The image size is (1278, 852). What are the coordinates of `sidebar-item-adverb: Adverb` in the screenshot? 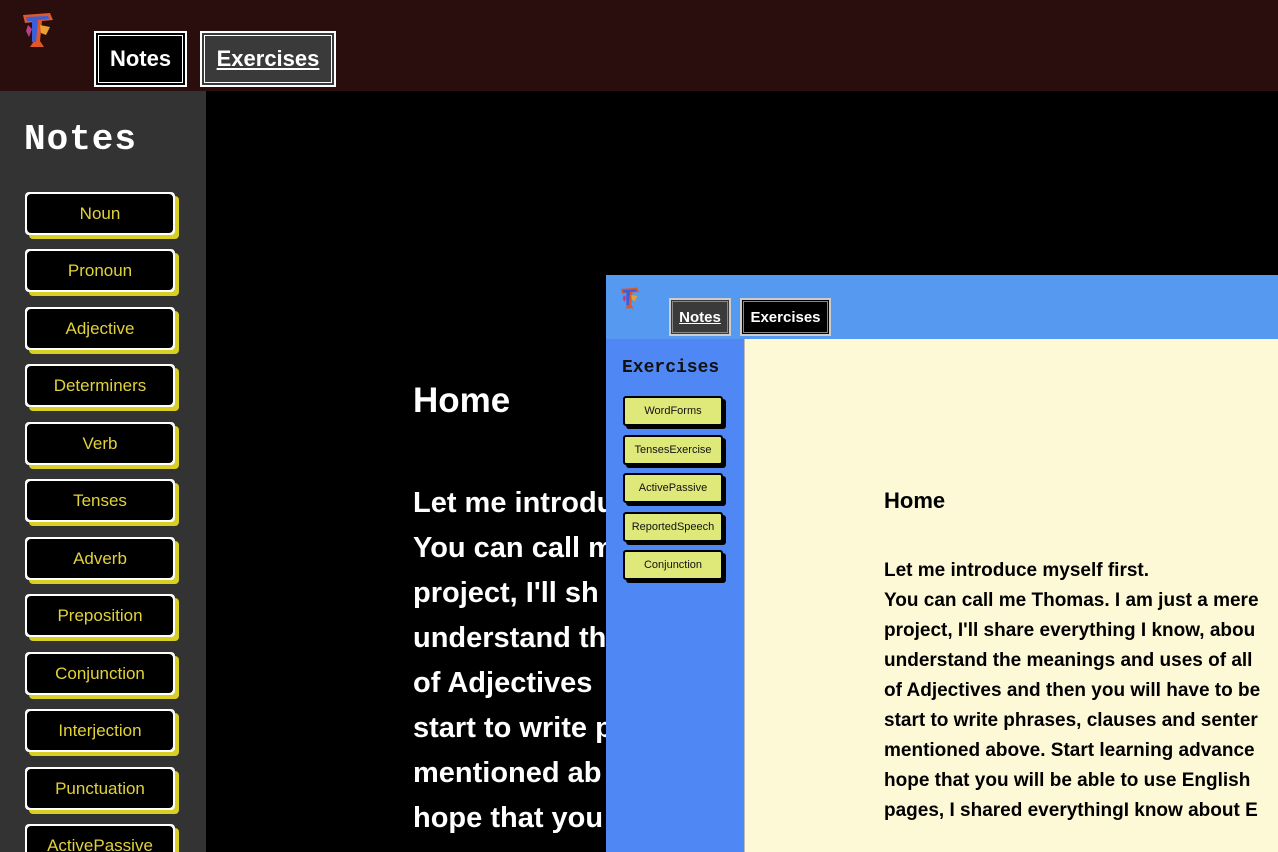 It's located at (100, 558).